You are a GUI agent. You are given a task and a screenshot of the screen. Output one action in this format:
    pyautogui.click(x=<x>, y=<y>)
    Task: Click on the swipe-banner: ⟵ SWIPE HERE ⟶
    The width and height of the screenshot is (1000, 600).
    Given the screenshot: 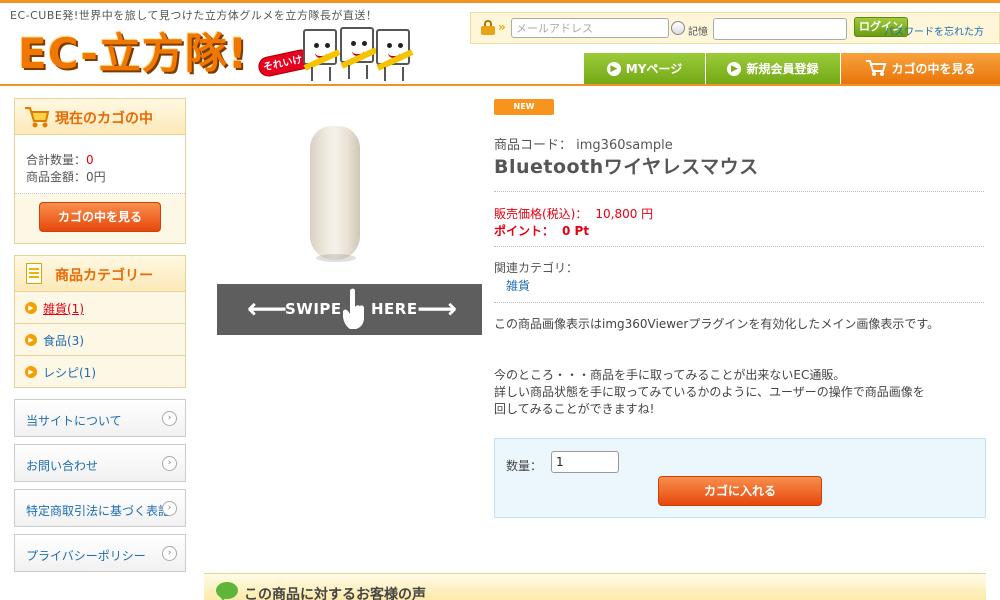 What is the action you would take?
    pyautogui.click(x=349, y=309)
    